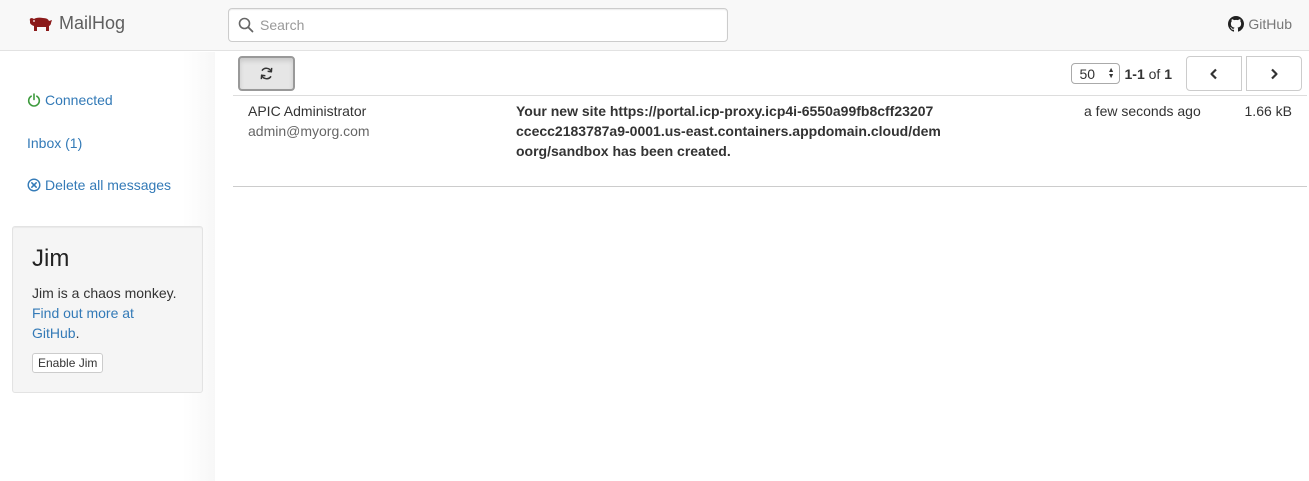 The image size is (1309, 481). What do you see at coordinates (1111, 73) in the screenshot?
I see `select-arrows-icon: ▲ ▼` at bounding box center [1111, 73].